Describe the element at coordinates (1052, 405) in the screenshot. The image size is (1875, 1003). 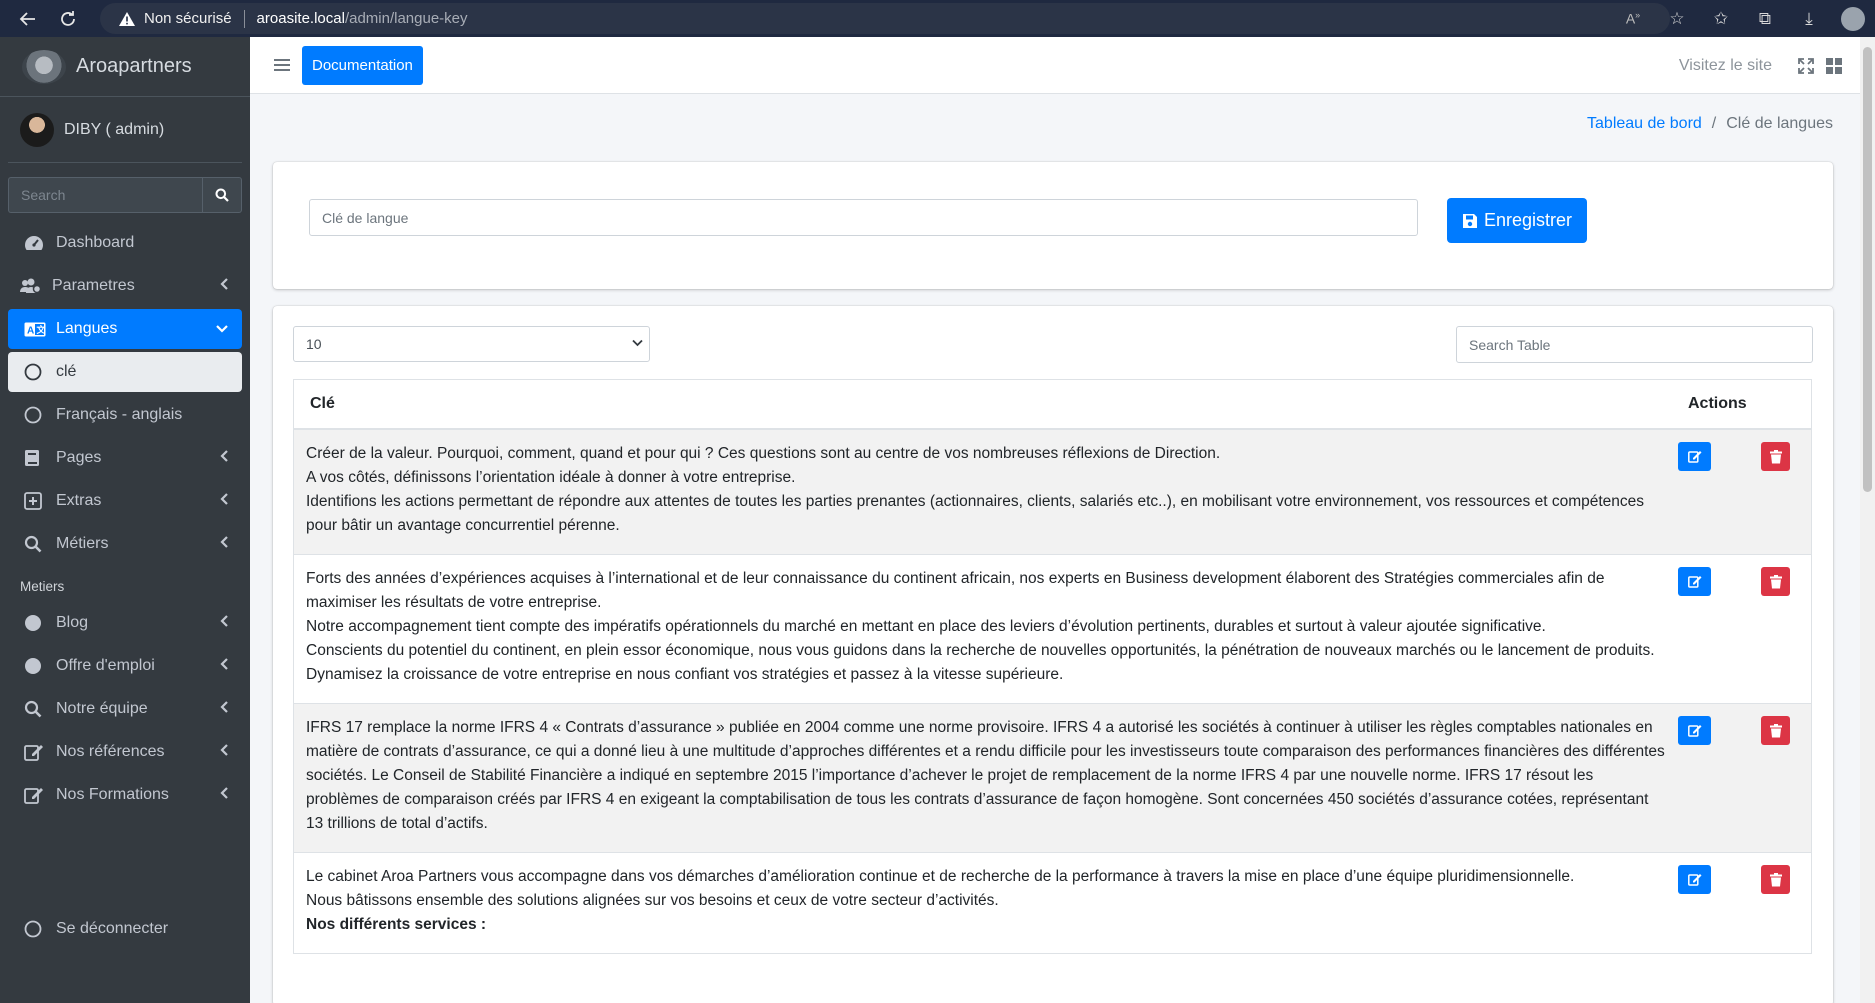
I see `table-header: Clé Actions` at that location.